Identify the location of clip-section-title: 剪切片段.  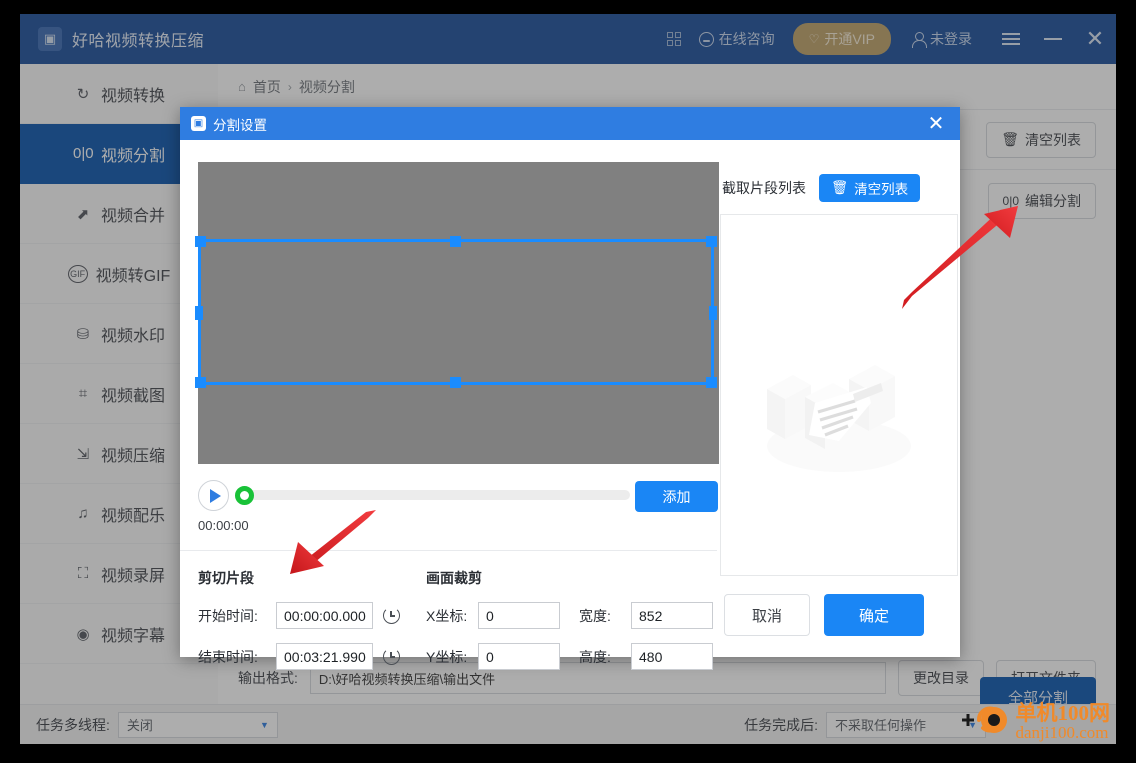
(226, 578).